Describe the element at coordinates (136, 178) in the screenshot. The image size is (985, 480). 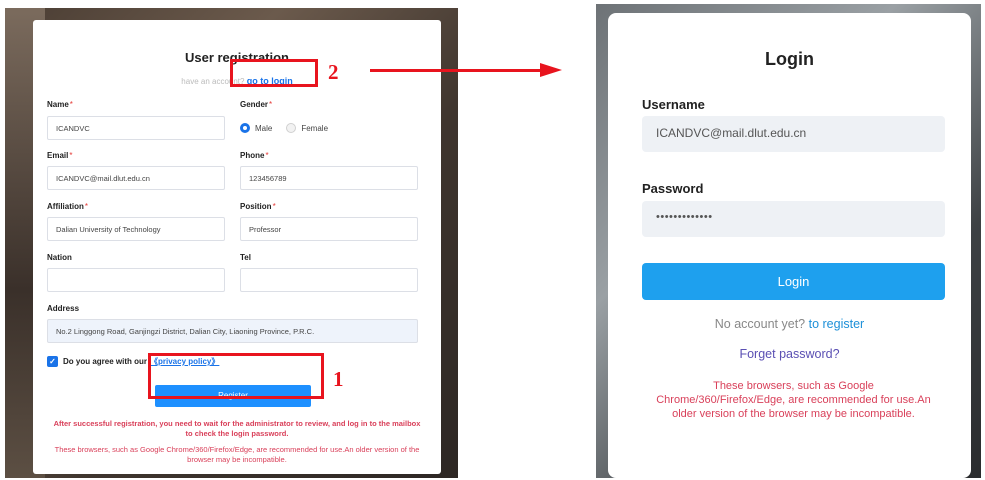
I see `email-input: ICANDVC@mail.dlut.edu.cn` at that location.